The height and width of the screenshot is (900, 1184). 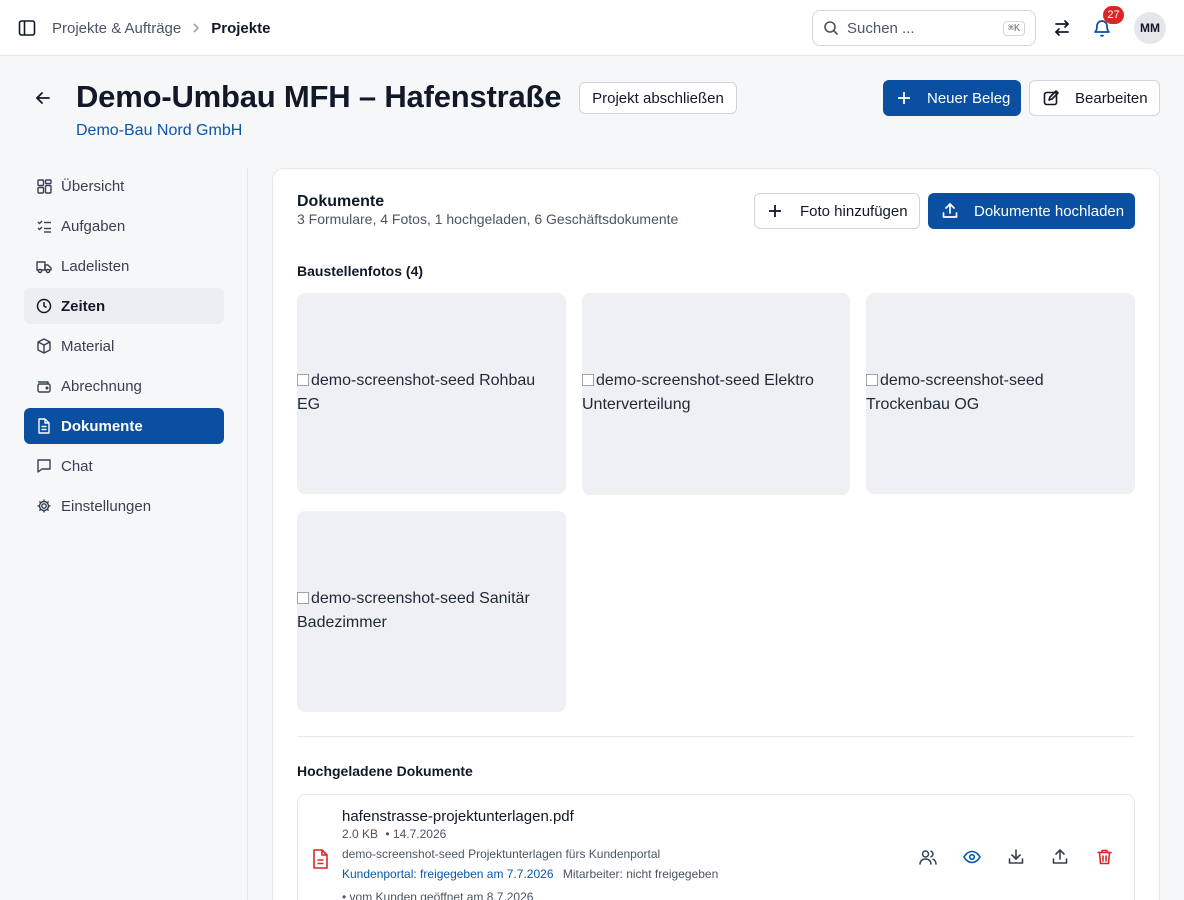 What do you see at coordinates (928, 857) in the screenshot?
I see `share-employees-icon` at bounding box center [928, 857].